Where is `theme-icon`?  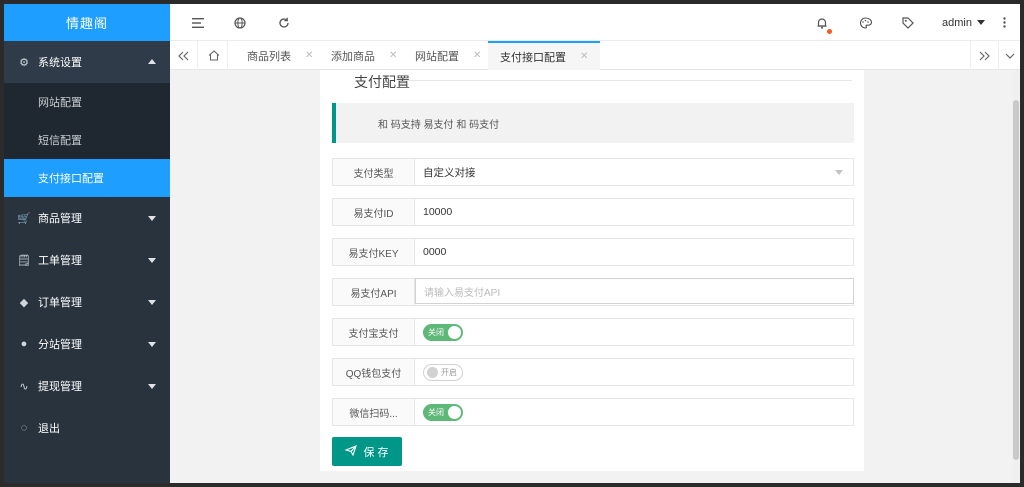 theme-icon is located at coordinates (865, 22).